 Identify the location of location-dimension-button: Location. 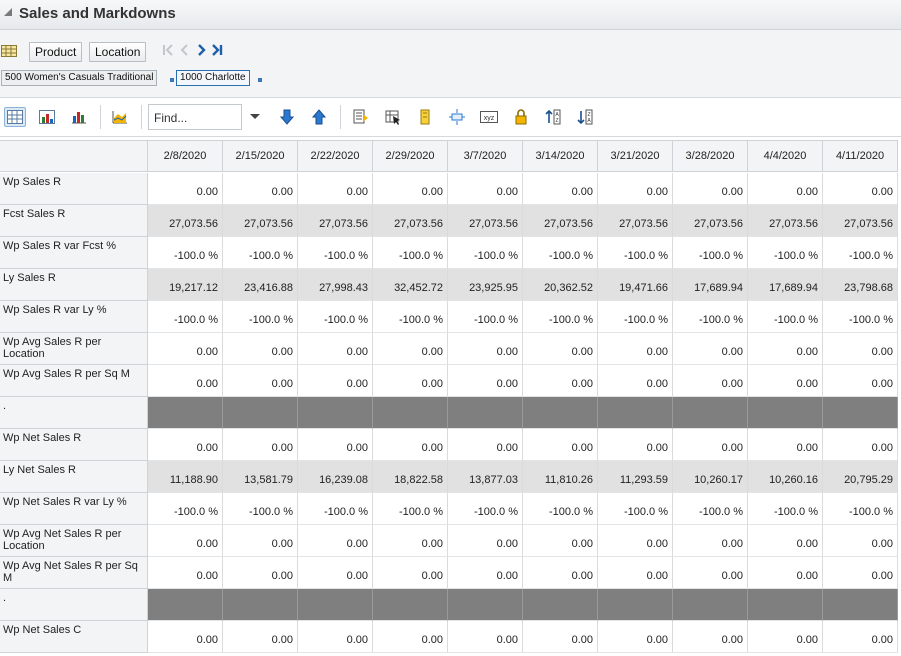
(118, 52).